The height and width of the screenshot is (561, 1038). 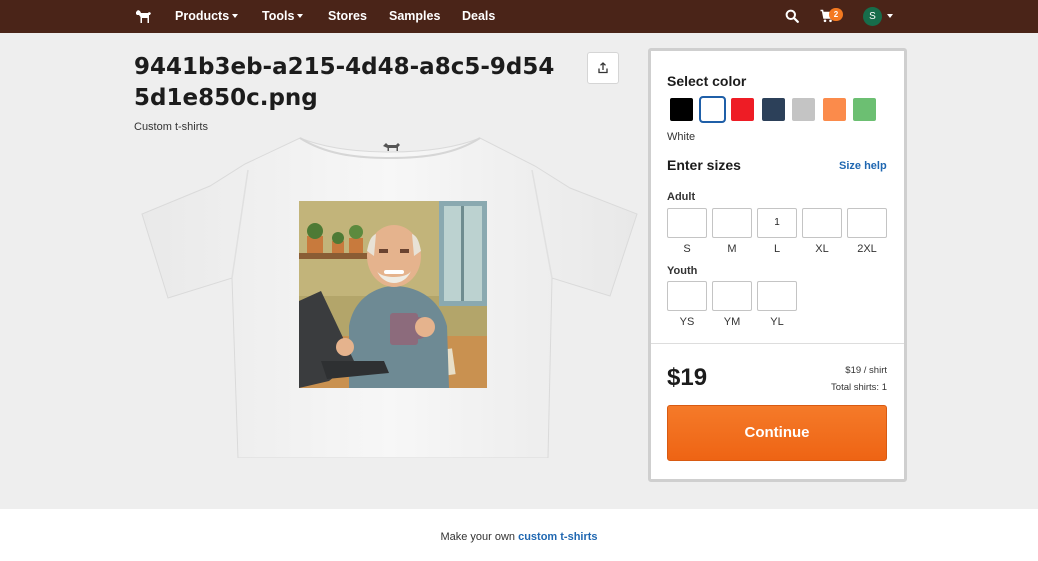 I want to click on color-swatch-navy, so click(x=773, y=109).